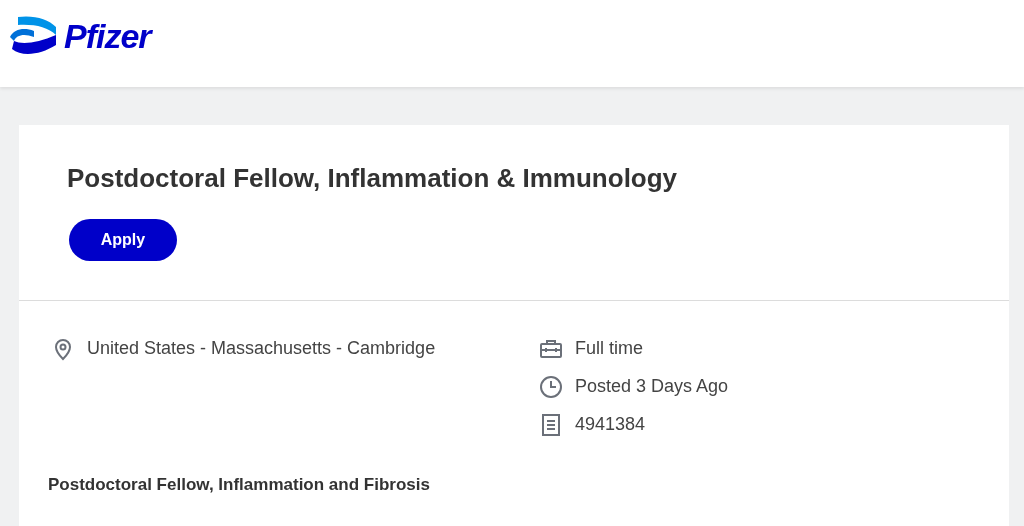 This screenshot has width=1024, height=526. What do you see at coordinates (610, 424) in the screenshot?
I see `job-detail: 4941384` at bounding box center [610, 424].